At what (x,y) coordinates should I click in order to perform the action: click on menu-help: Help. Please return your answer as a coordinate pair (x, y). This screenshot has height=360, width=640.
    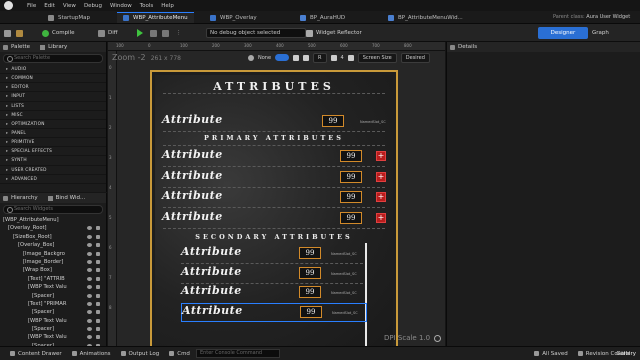
    Looking at the image, I should click on (167, 6).